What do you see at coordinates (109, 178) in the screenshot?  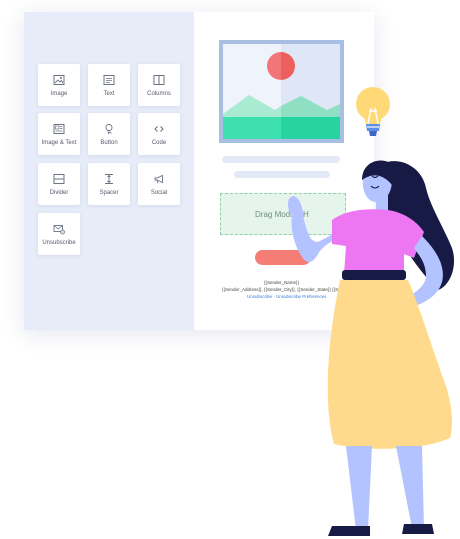 I see `spacer-icon` at bounding box center [109, 178].